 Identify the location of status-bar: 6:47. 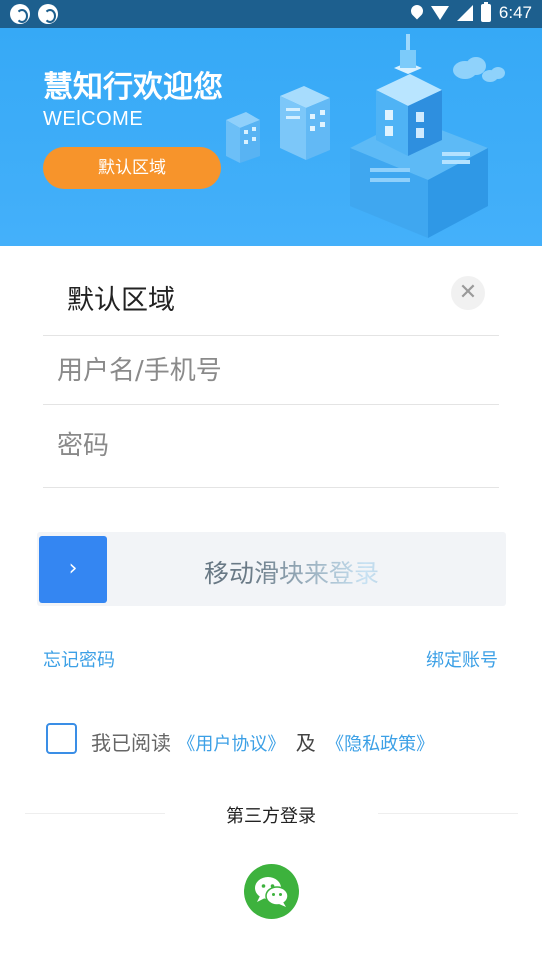
(271, 14).